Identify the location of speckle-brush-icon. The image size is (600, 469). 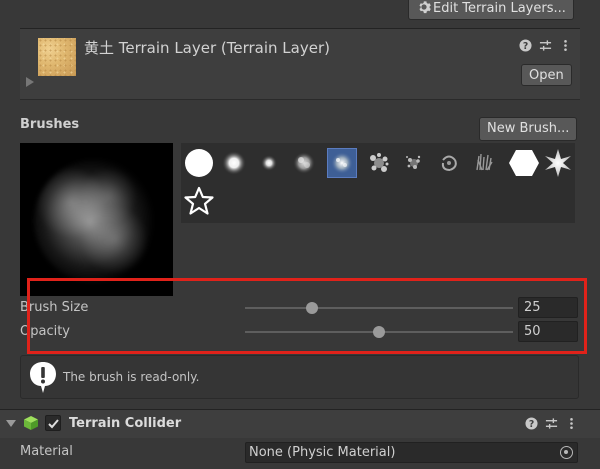
(414, 163).